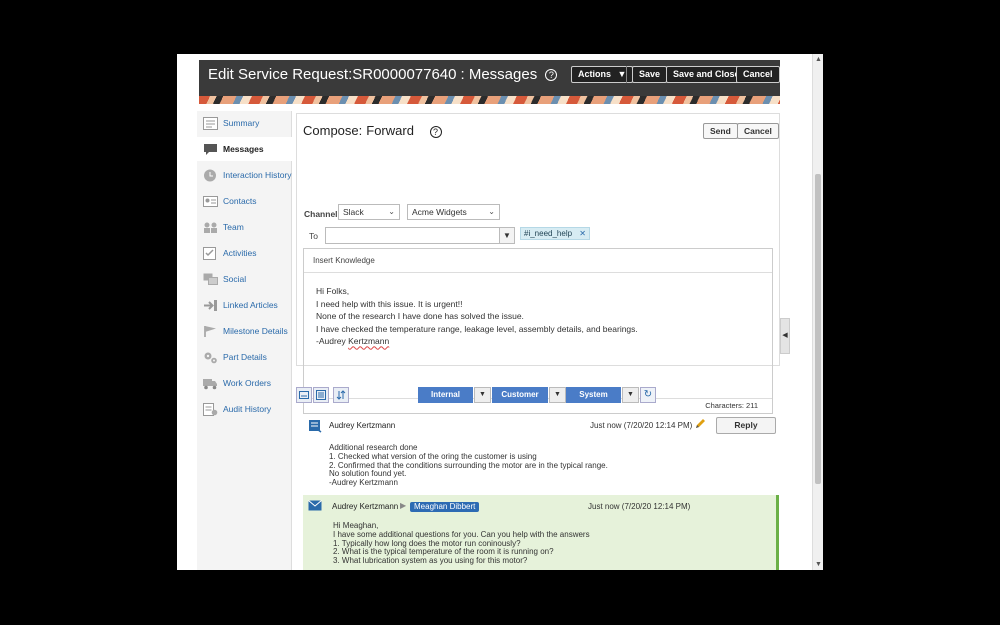 The image size is (1000, 625). I want to click on save-button: Save, so click(650, 74).